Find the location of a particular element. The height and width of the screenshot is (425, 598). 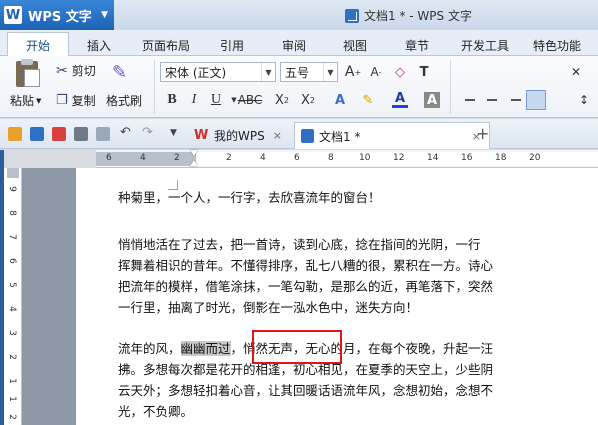

highlight-icon: ✎ is located at coordinates (368, 100).